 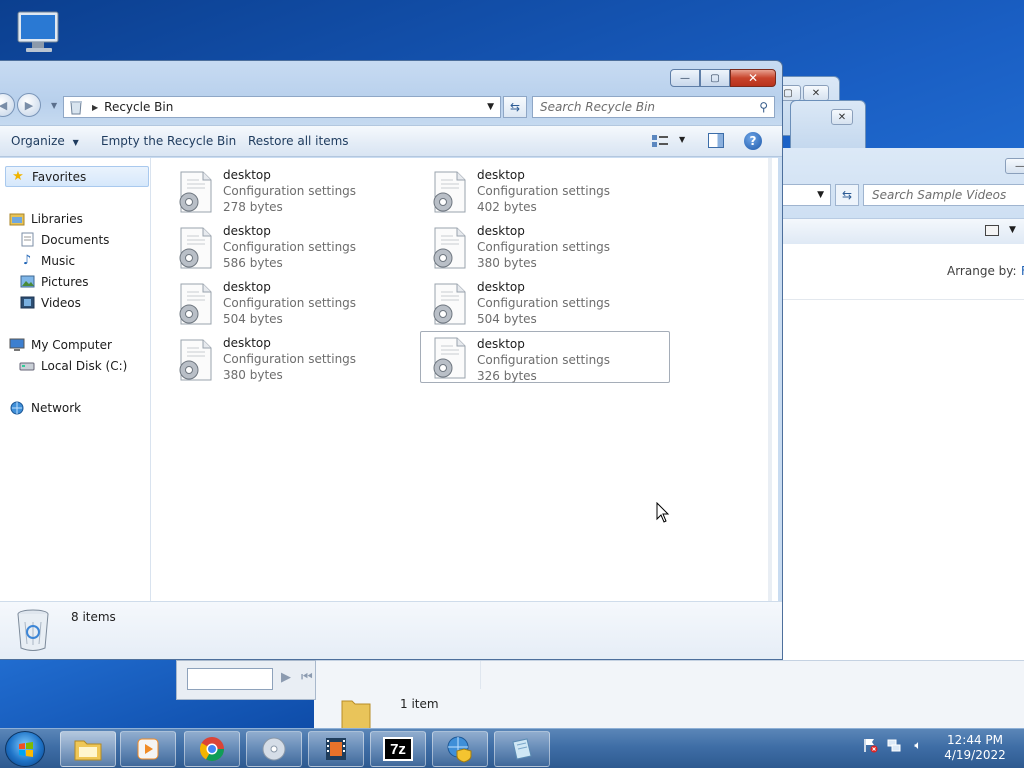 I want to click on taskbar-media-player-button, so click(x=148, y=749).